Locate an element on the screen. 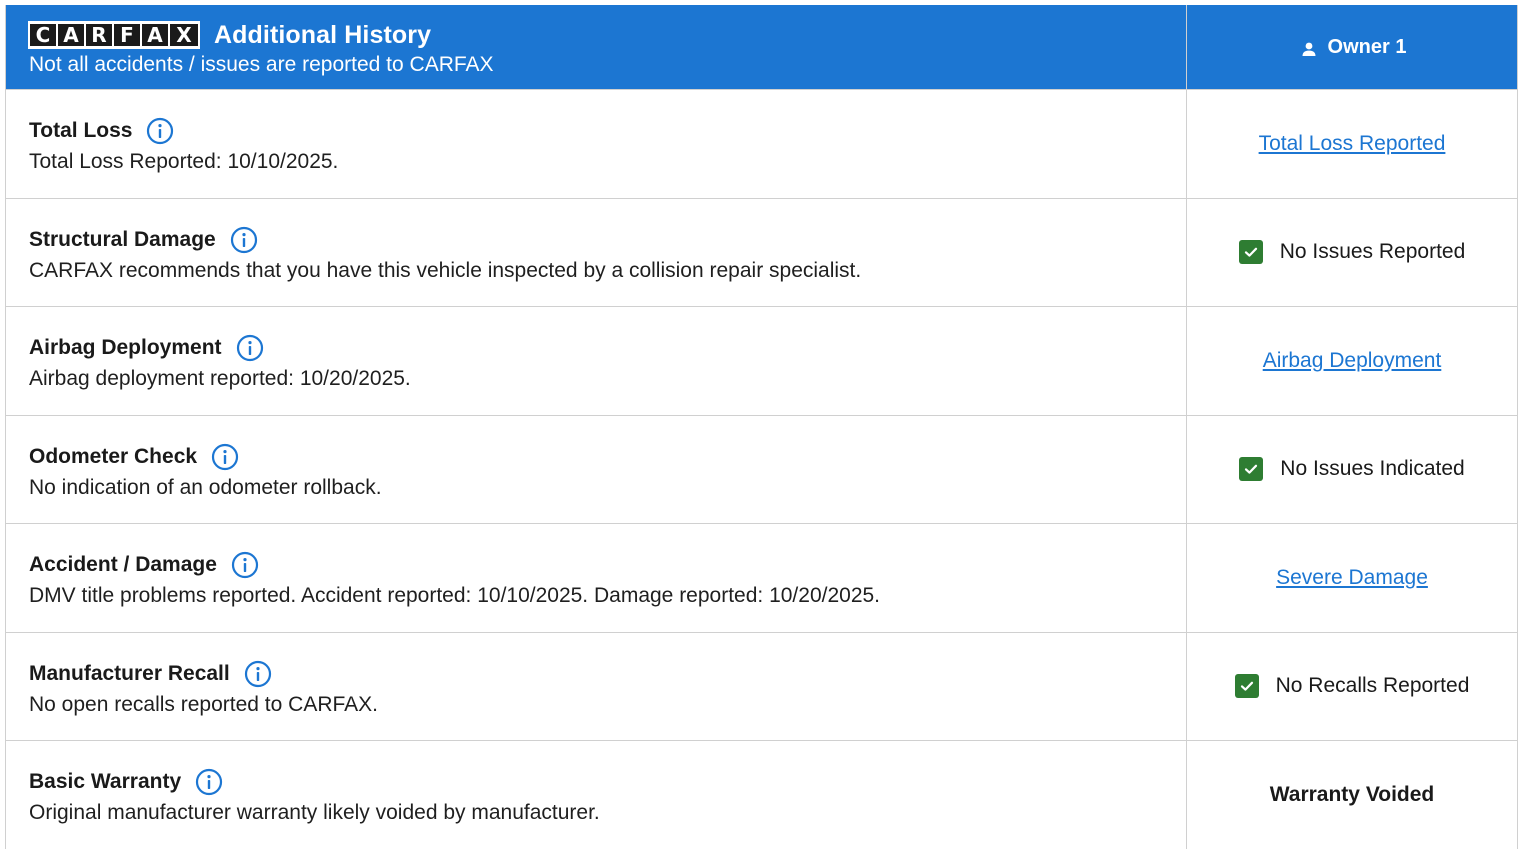 This screenshot has height=849, width=1521. carfax-logo: C A R F A X is located at coordinates (114, 35).